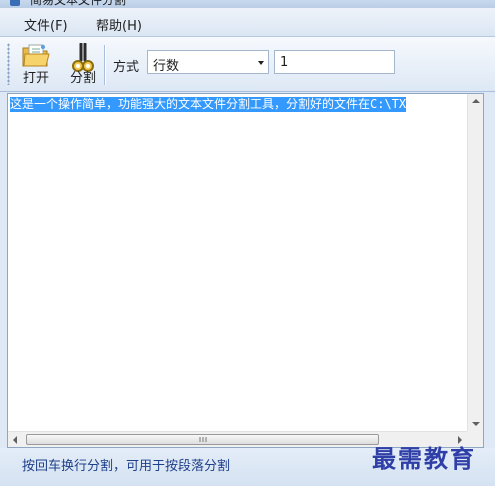 This screenshot has width=495, height=486. What do you see at coordinates (475, 262) in the screenshot?
I see `vertical-scrollbar` at bounding box center [475, 262].